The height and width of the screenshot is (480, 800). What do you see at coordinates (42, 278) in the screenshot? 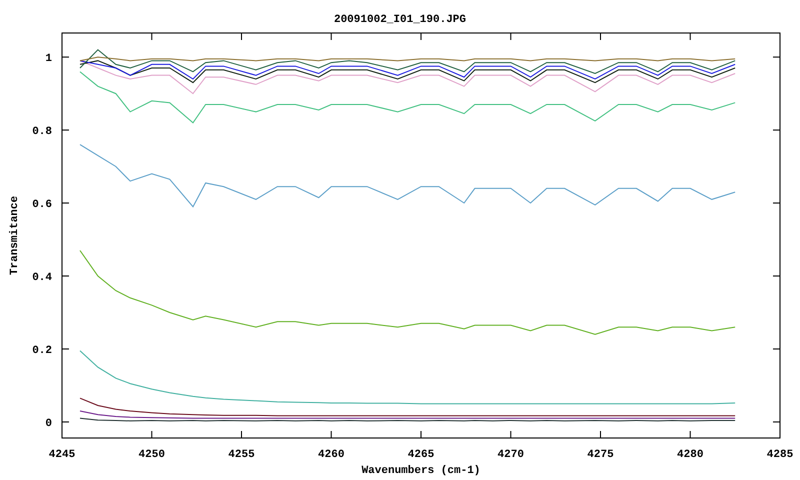
I see `y-tick-label: 0.4` at bounding box center [42, 278].